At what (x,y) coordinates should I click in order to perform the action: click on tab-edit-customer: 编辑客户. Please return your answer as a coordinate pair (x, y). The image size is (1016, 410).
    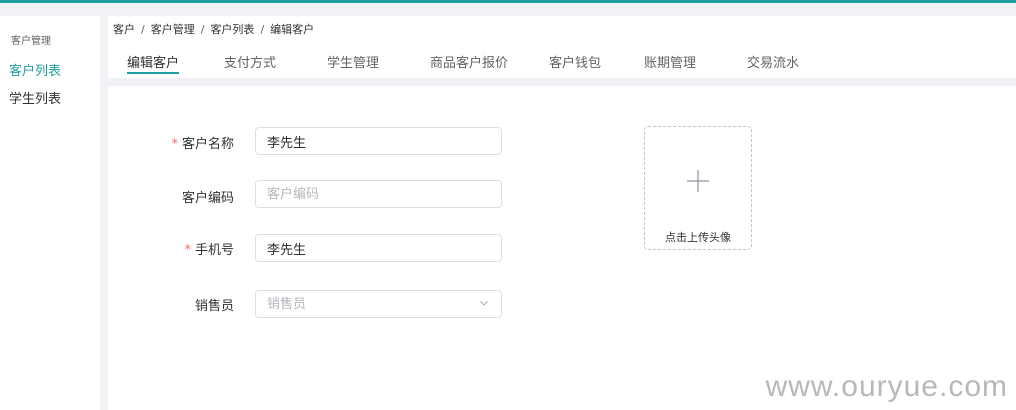
    Looking at the image, I should click on (153, 61).